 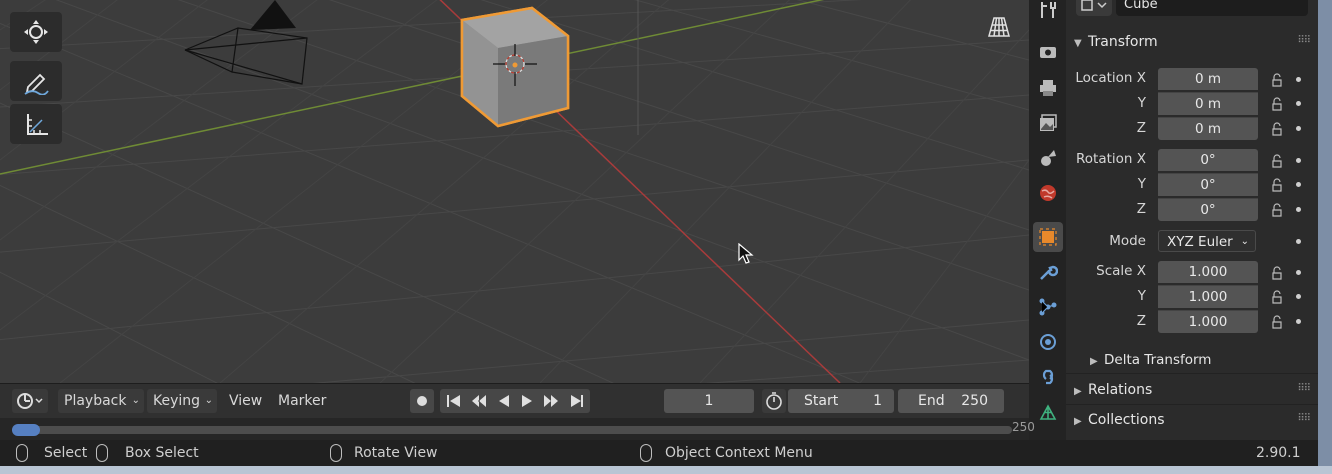 I want to click on preview-range-toggle, so click(x=774, y=401).